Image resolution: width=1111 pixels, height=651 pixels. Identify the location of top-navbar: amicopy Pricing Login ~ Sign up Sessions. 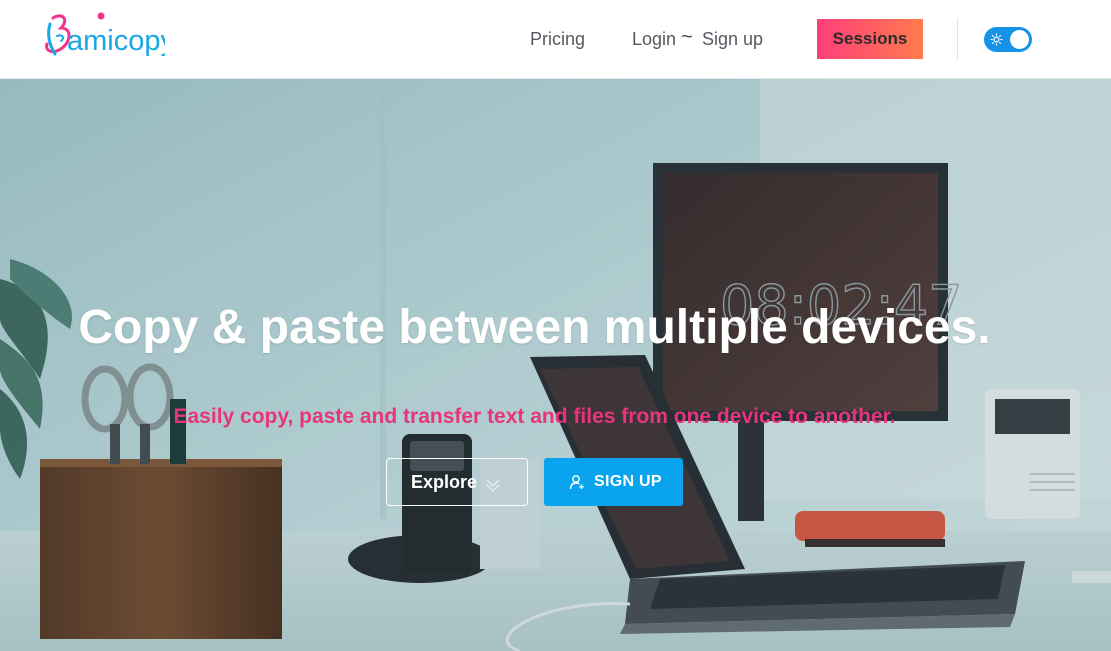
(555, 39).